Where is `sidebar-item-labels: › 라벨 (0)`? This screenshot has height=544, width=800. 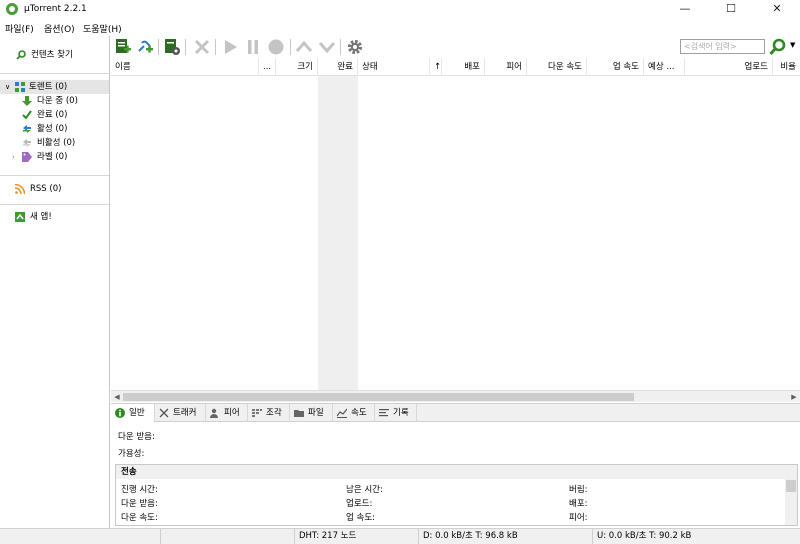
sidebar-item-labels: › 라벨 (0) is located at coordinates (54, 157).